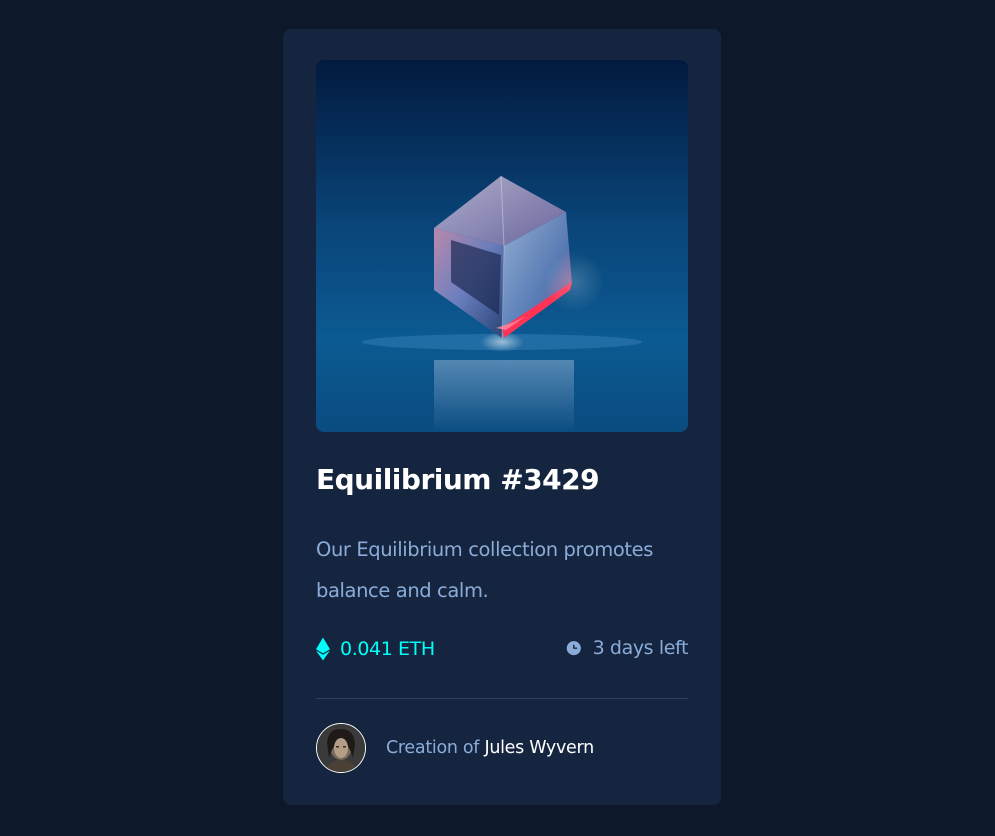 Image resolution: width=995 pixels, height=836 pixels. I want to click on time-left-value: 3 days left, so click(640, 648).